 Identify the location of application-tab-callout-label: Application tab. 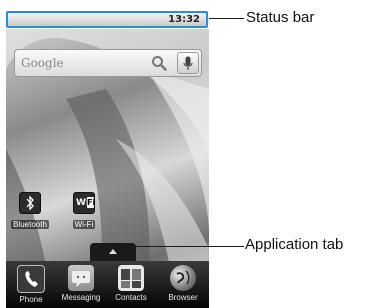
(294, 244).